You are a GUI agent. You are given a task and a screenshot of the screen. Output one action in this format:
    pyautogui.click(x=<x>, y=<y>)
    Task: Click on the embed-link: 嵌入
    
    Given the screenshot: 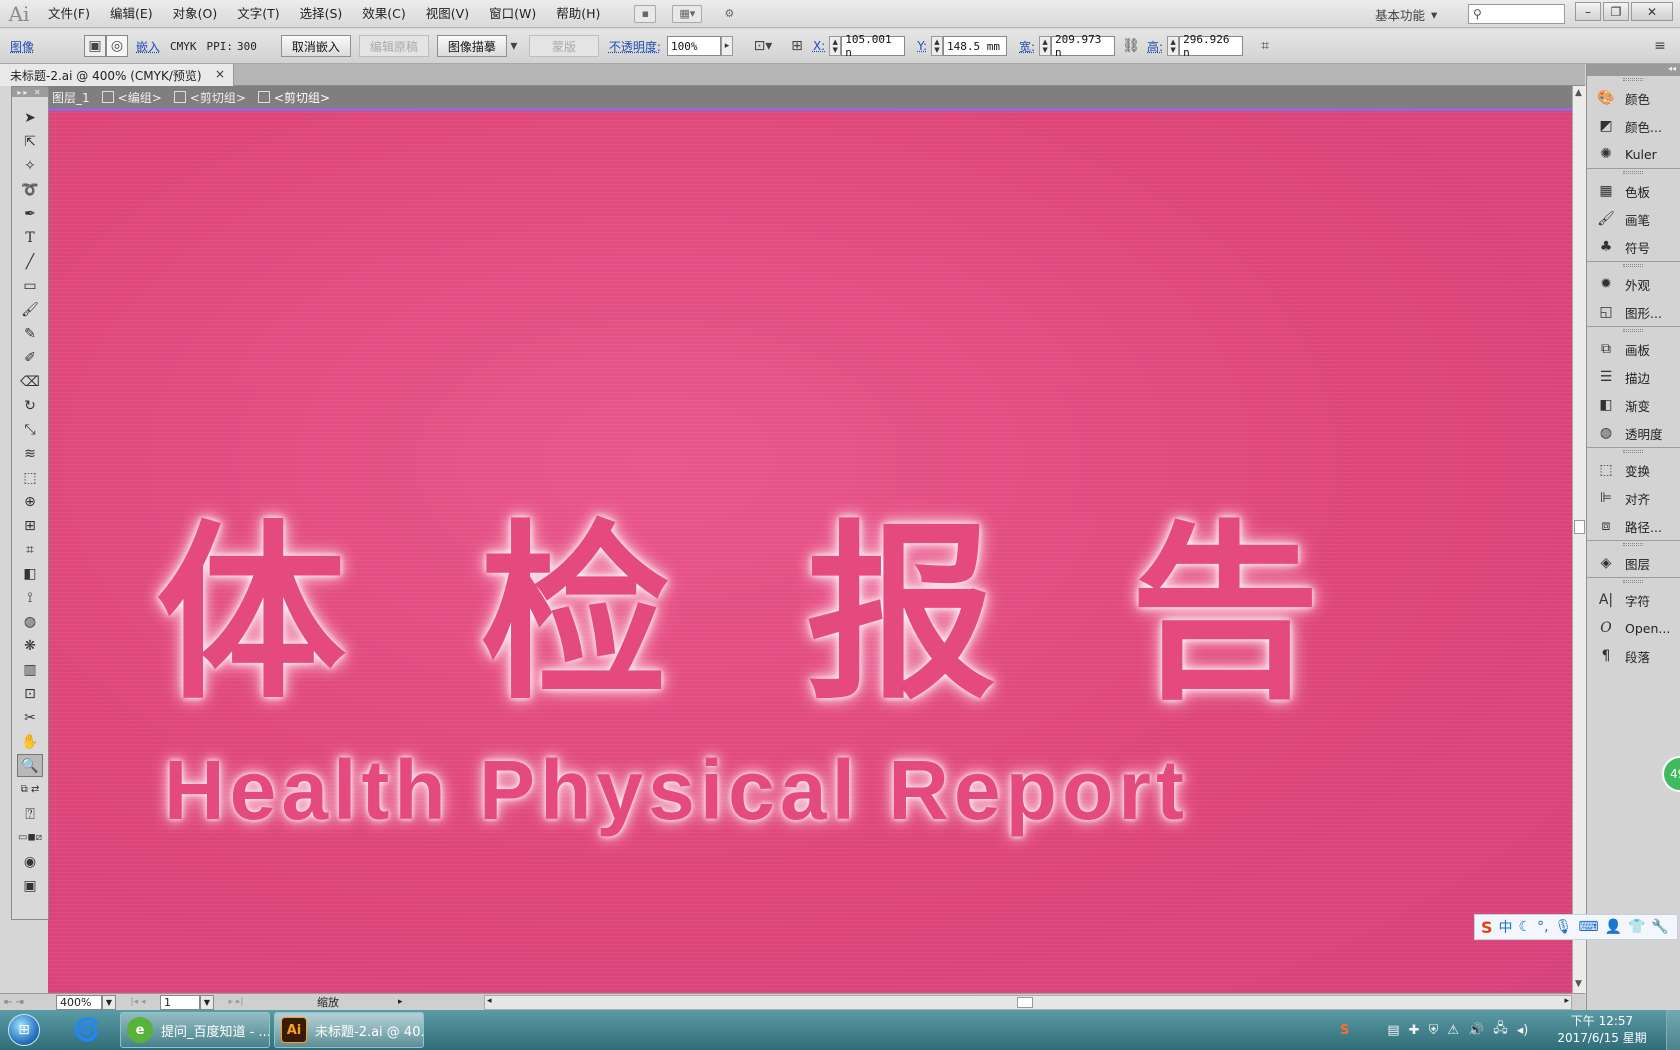 What is the action you would take?
    pyautogui.click(x=148, y=46)
    